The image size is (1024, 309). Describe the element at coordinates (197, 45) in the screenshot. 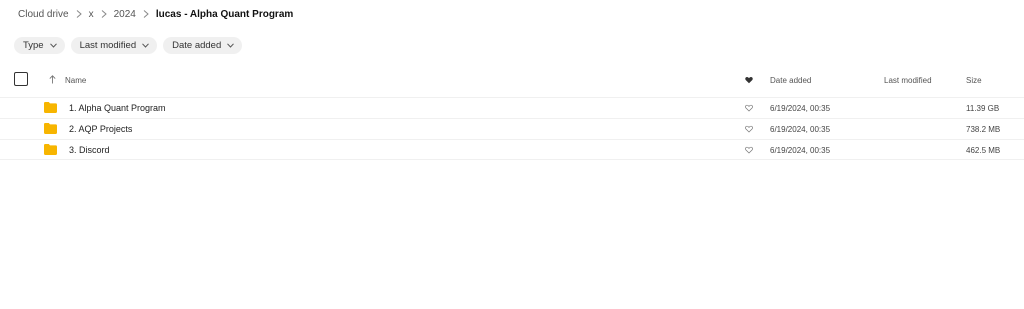

I see `filter-date-added-label: Date added` at that location.